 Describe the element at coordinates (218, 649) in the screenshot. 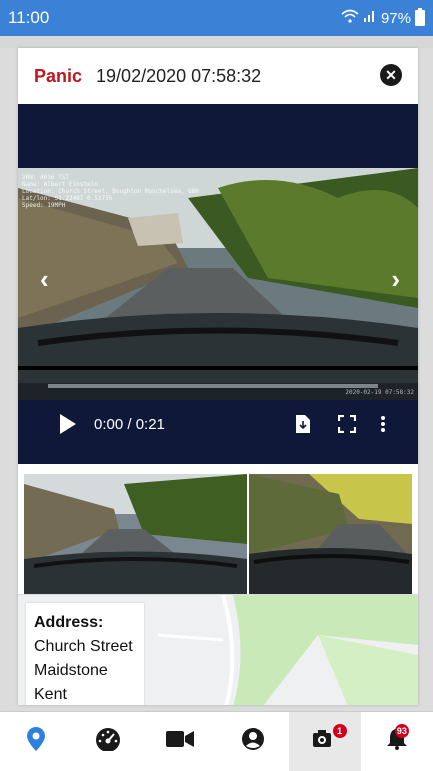

I see `map: Address: Church Street Maidstone Kent` at that location.